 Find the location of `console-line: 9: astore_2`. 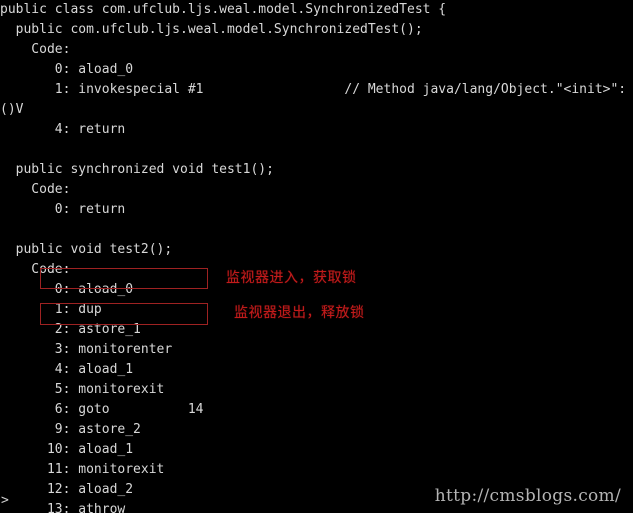

console-line: 9: astore_2 is located at coordinates (70, 429).